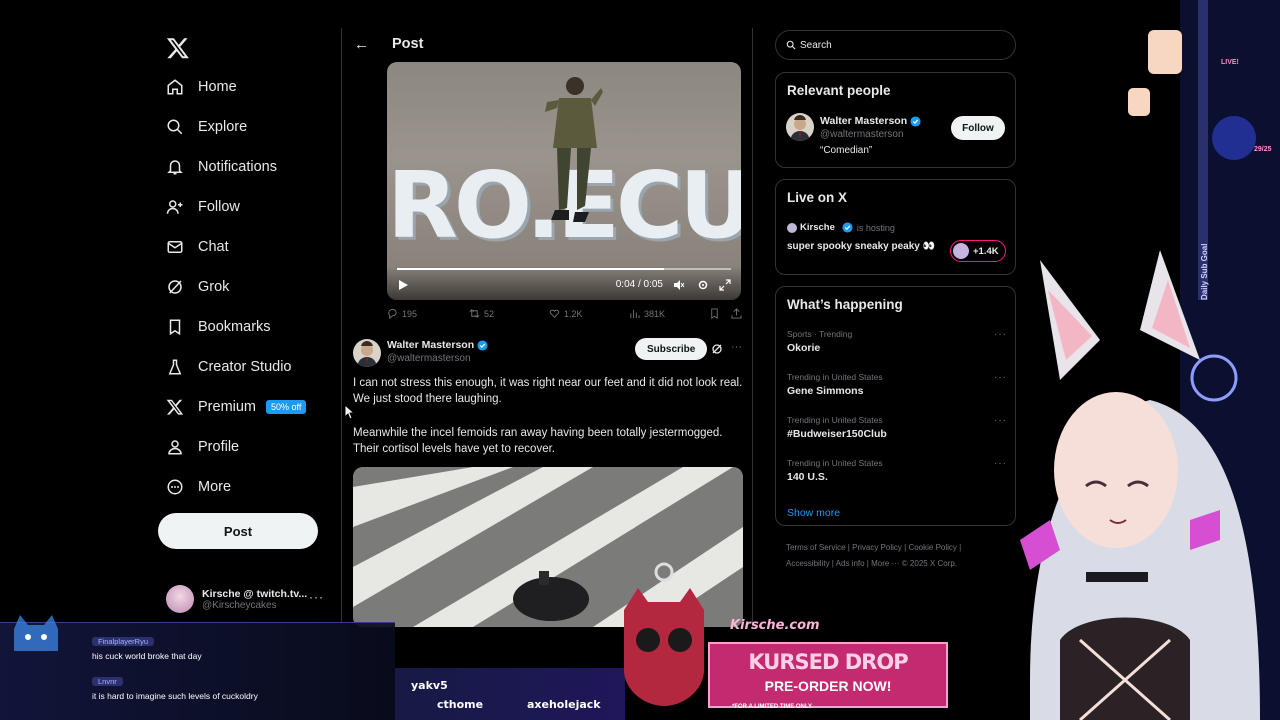 The width and height of the screenshot is (1280, 720). I want to click on reply-count: 195, so click(410, 313).